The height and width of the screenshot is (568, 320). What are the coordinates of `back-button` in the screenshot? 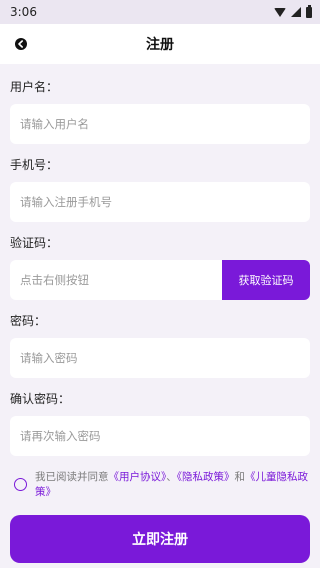 It's located at (21, 44).